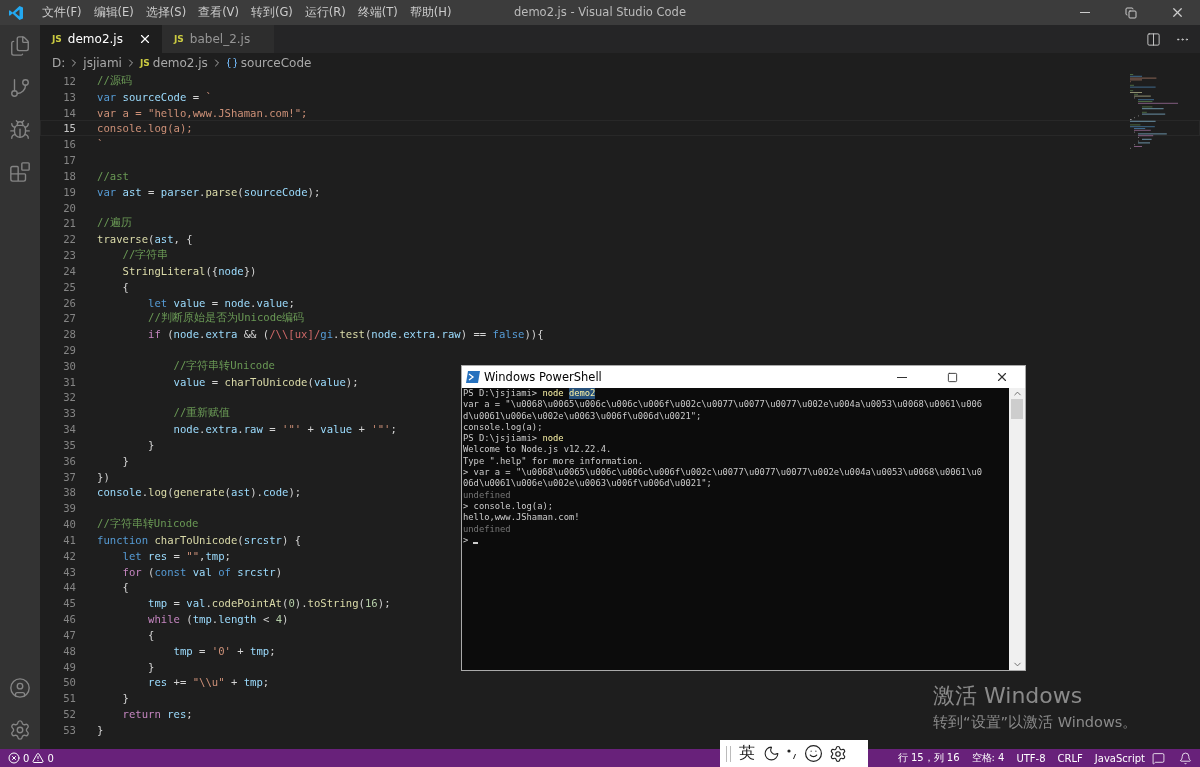  Describe the element at coordinates (537, 450) in the screenshot. I see `terminal-text: Welcome to Node.js v12.22.4.` at that location.